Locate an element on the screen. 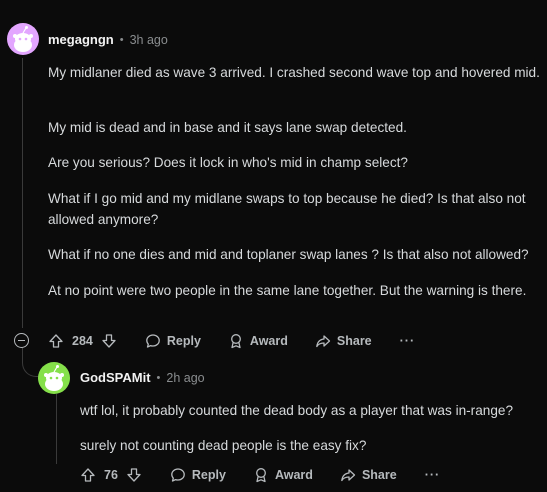 The image size is (547, 492). comment-actions: 76 Reply Award Share ··· is located at coordinates (260, 475).